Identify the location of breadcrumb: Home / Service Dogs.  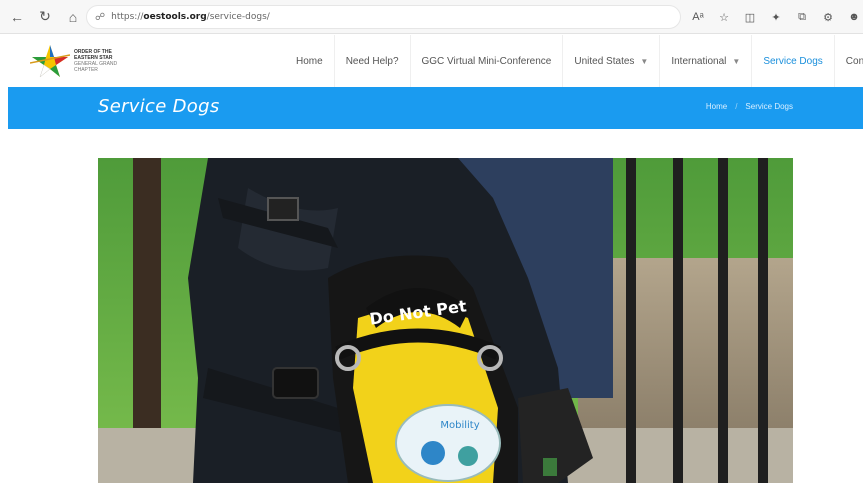
(749, 106).